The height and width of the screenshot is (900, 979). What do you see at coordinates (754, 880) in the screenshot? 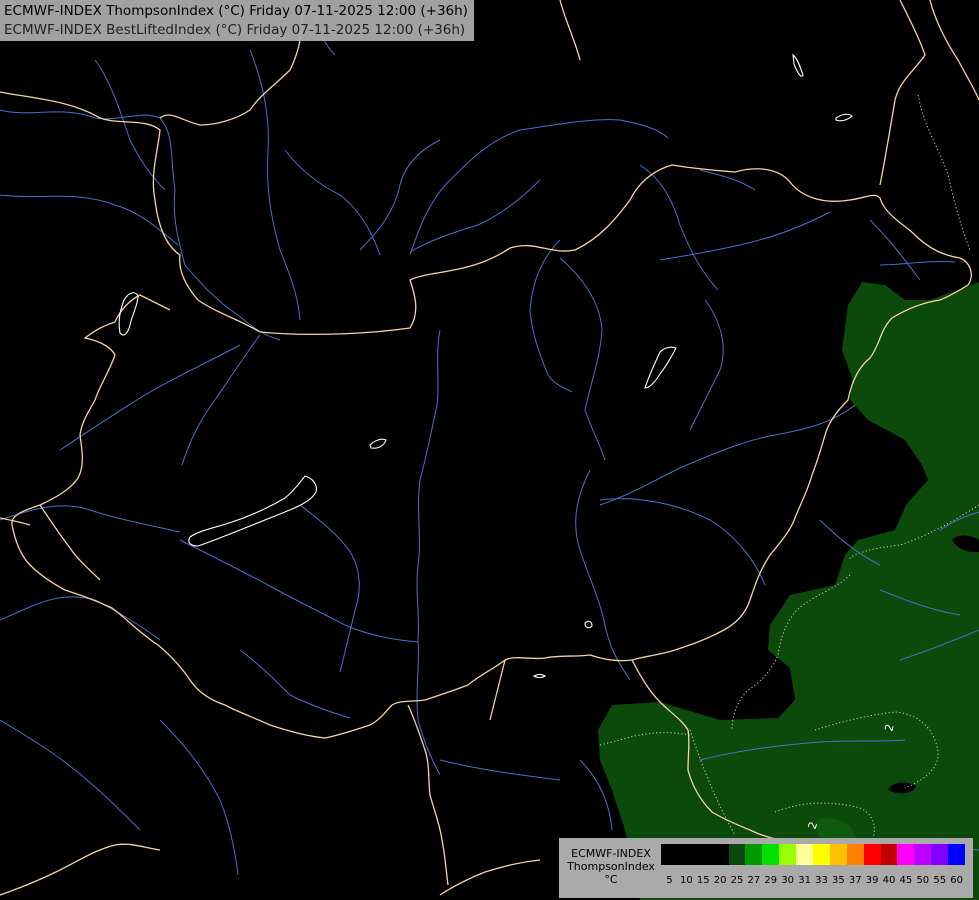
I see `legend-tick-label: 27` at bounding box center [754, 880].